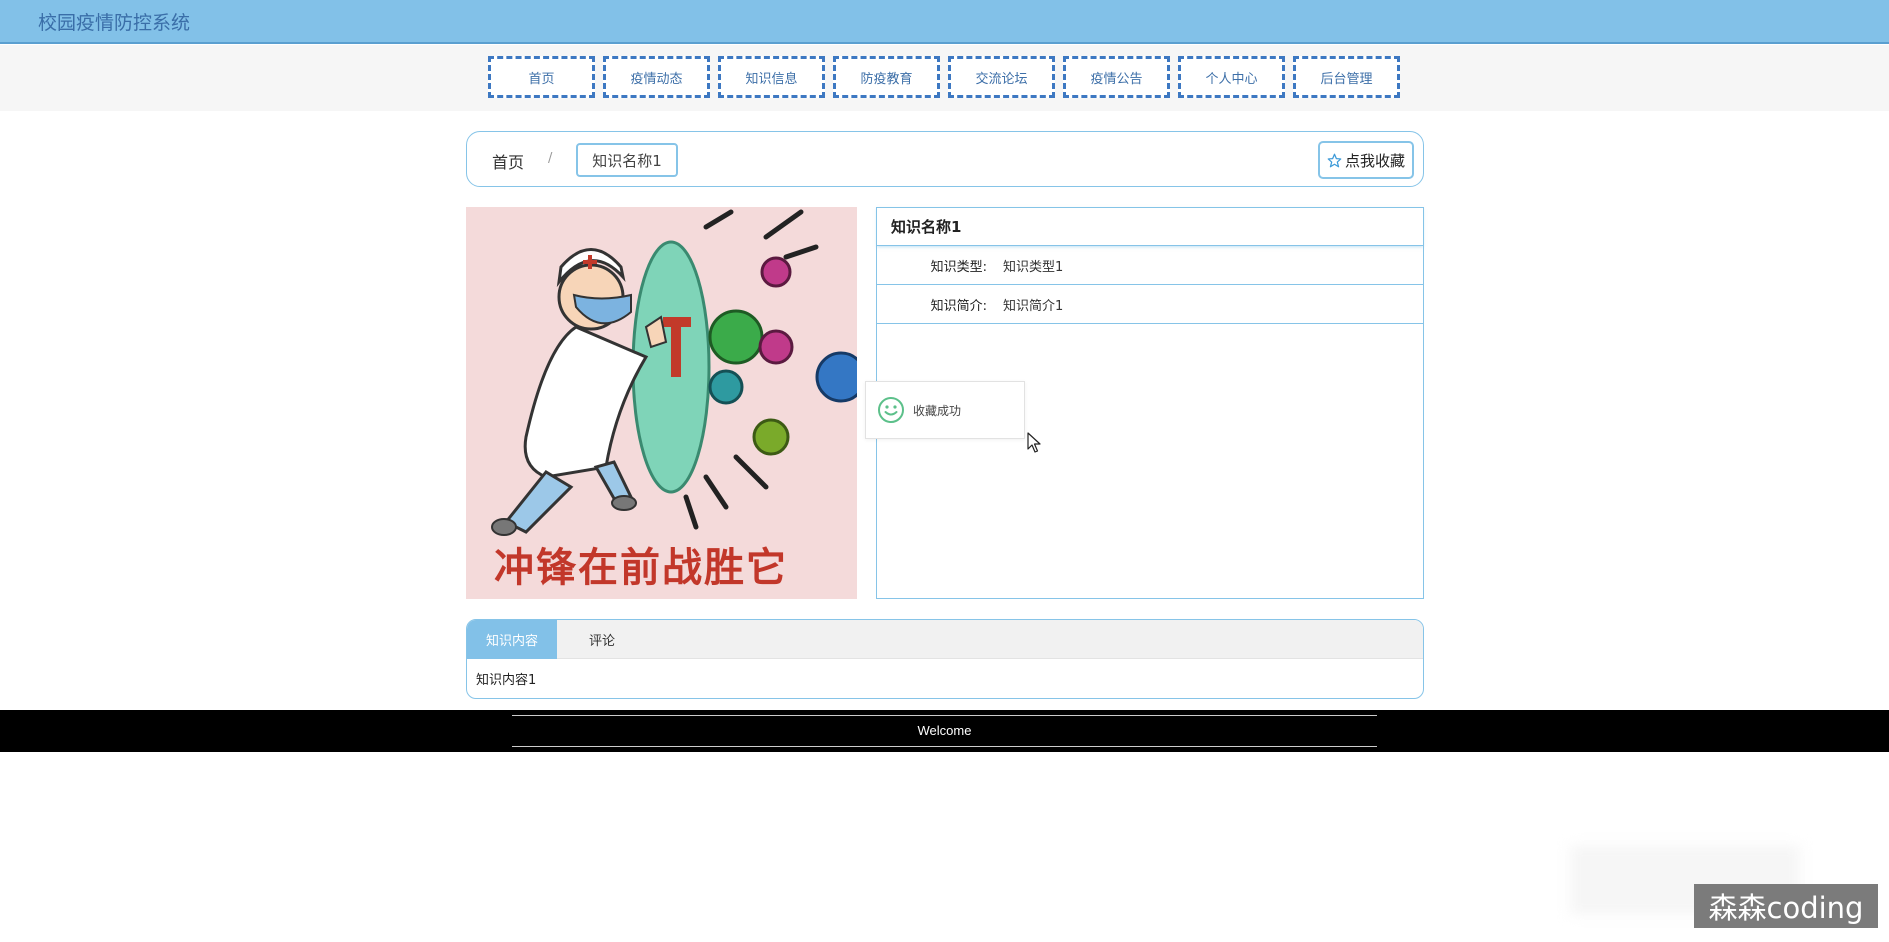 Image resolution: width=1889 pixels, height=942 pixels. I want to click on main-nav: 首页 疫情动态 知识信息 防疫教育 交流论坛 疫情公告 个人中心 后台管理, so click(948, 77).